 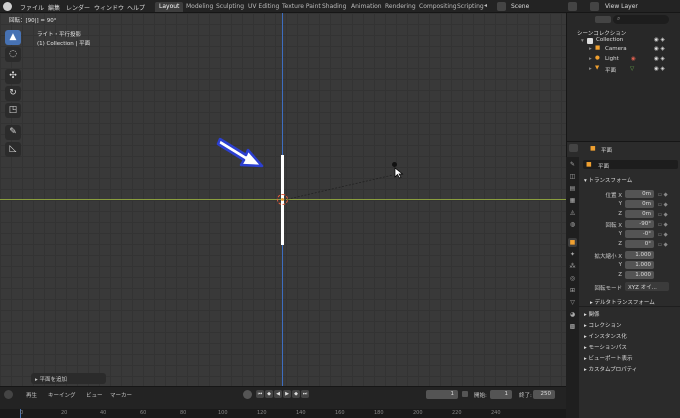 What do you see at coordinates (639, 204) in the screenshot?
I see `location-y-field: 0m` at bounding box center [639, 204].